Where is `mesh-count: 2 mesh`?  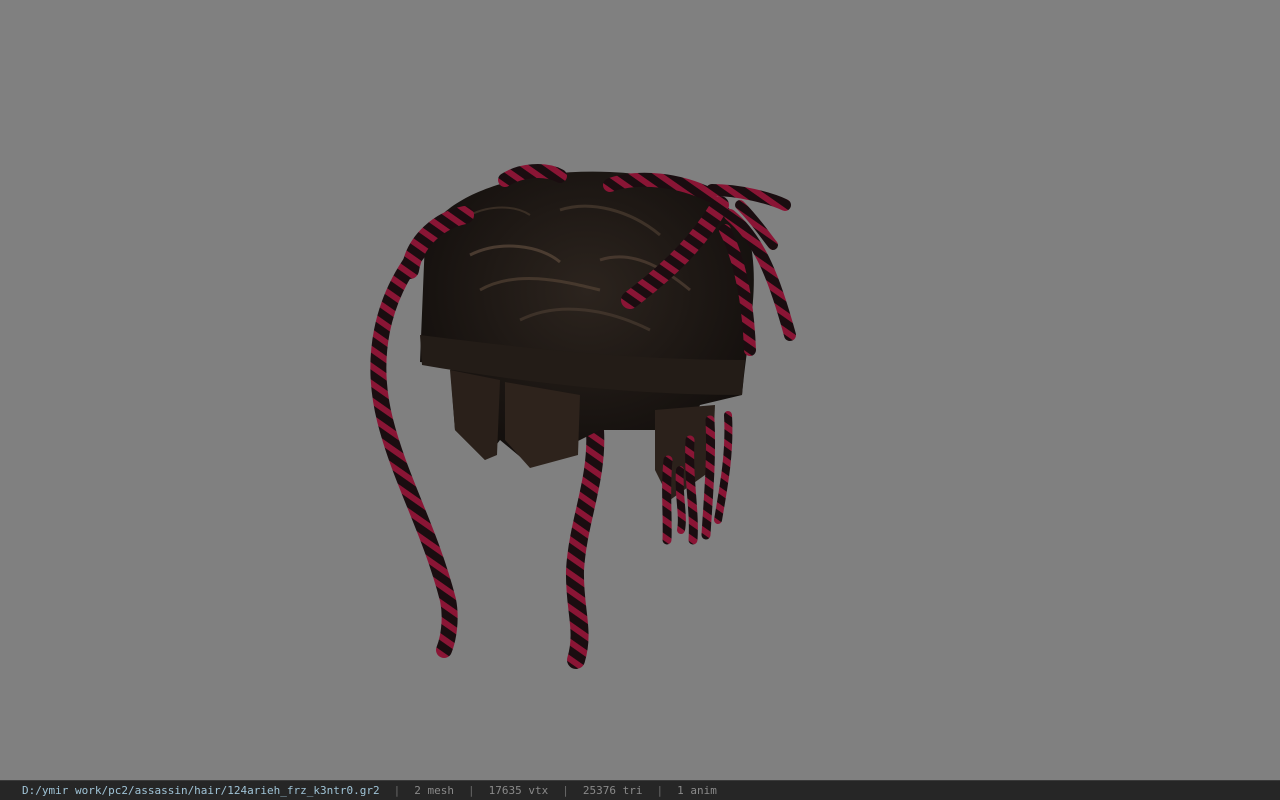
mesh-count: 2 mesh is located at coordinates (434, 790).